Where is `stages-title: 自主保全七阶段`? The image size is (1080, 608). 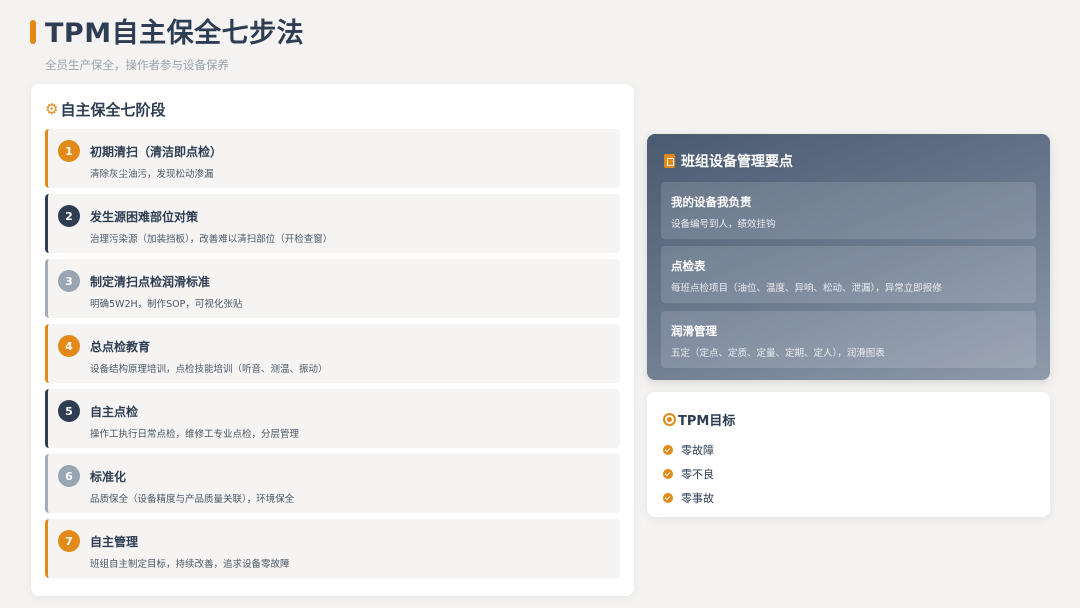
stages-title: 自主保全七阶段 is located at coordinates (113, 109).